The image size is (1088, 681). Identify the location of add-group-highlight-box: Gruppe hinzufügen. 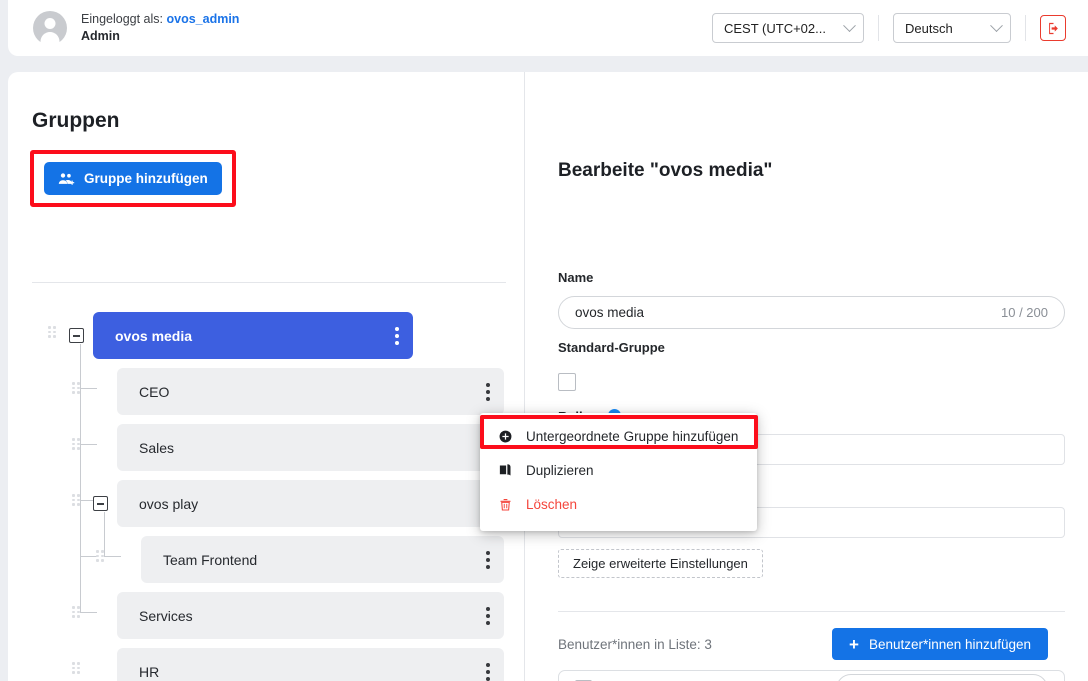
(133, 178).